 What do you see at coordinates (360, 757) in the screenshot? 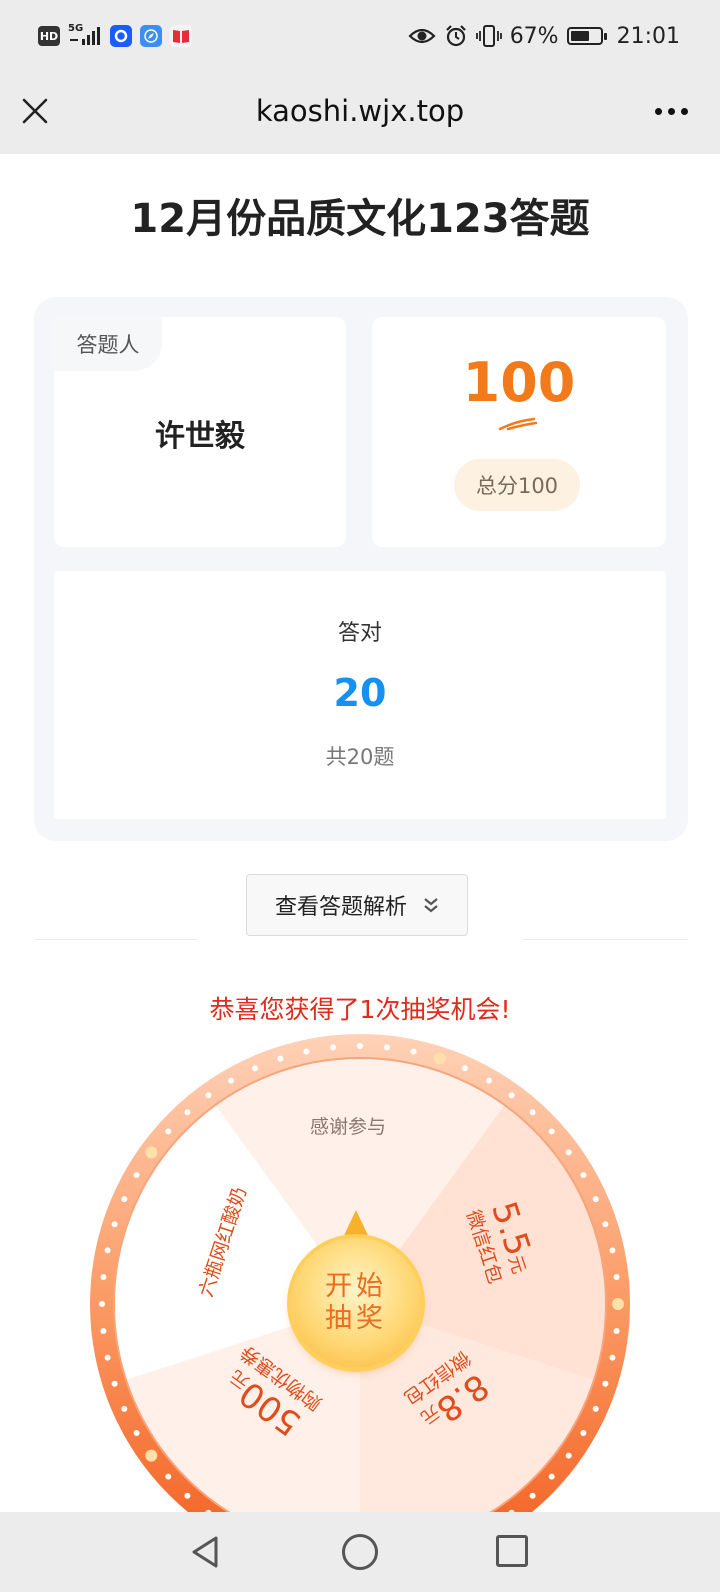
I see `total-questions: 共20题` at bounding box center [360, 757].